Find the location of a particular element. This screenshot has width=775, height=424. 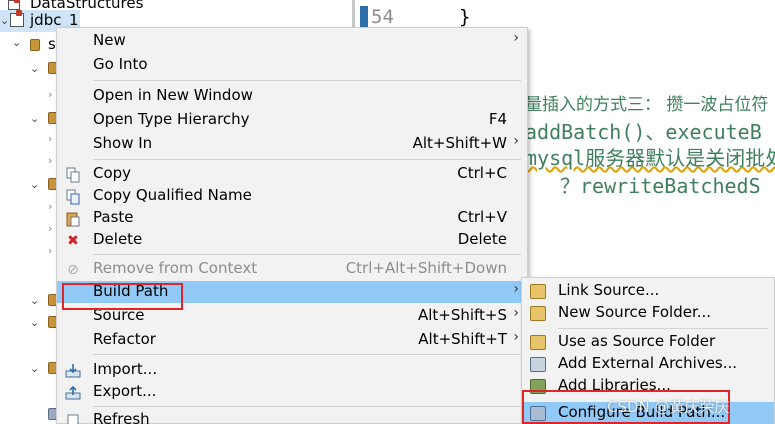

watermark: CSDN @黄庆荣庆 is located at coordinates (668, 407).